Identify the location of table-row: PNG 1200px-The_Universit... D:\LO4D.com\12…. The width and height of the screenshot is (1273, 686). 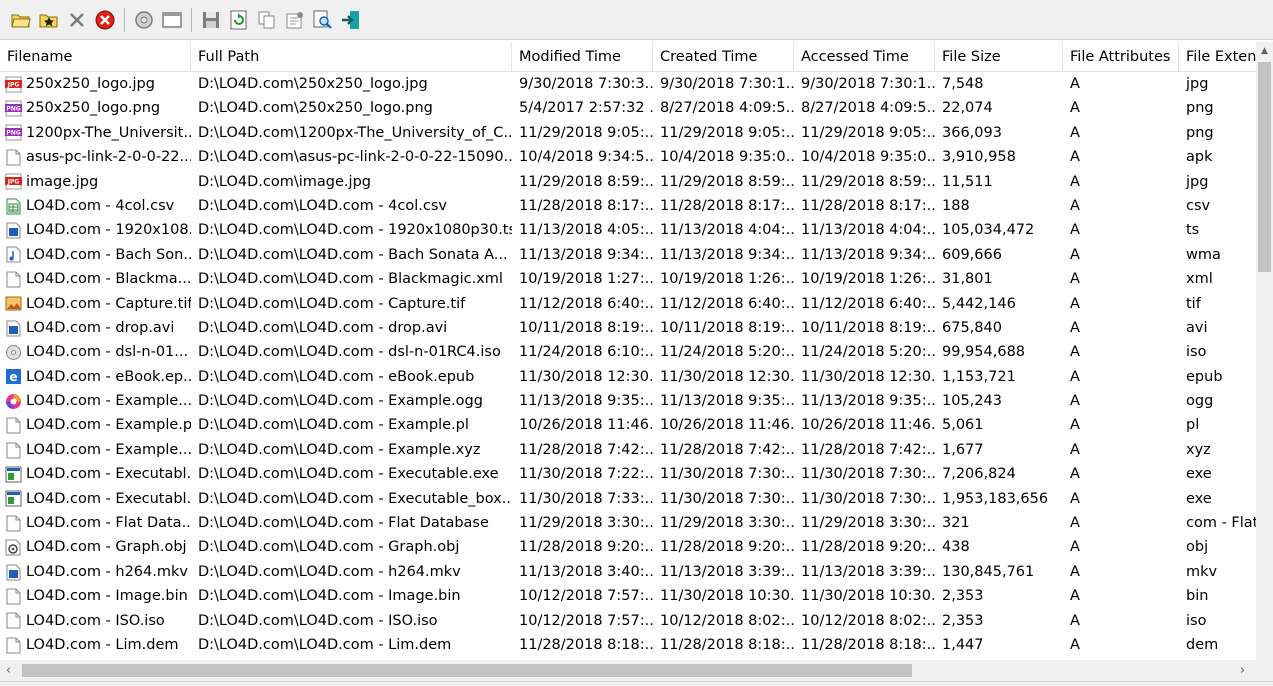
(628, 133).